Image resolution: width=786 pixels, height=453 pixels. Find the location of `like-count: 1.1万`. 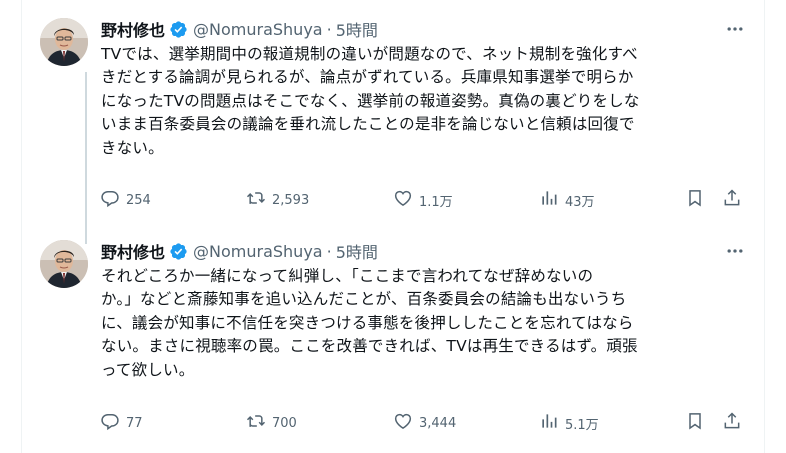

like-count: 1.1万 is located at coordinates (436, 202).